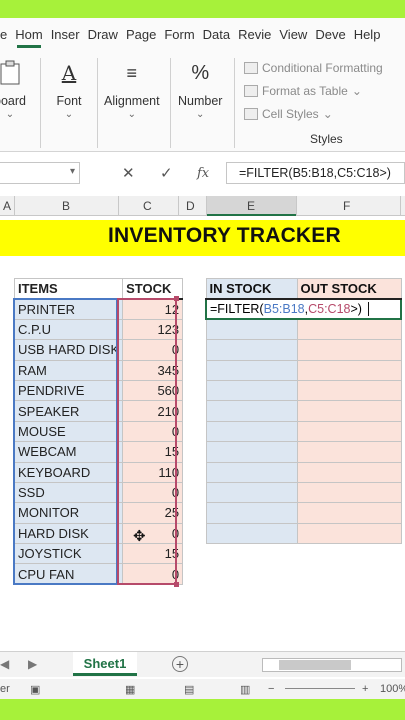 The image size is (405, 720). Describe the element at coordinates (13, 89) in the screenshot. I see `clipboard-group: board ⌄` at that location.